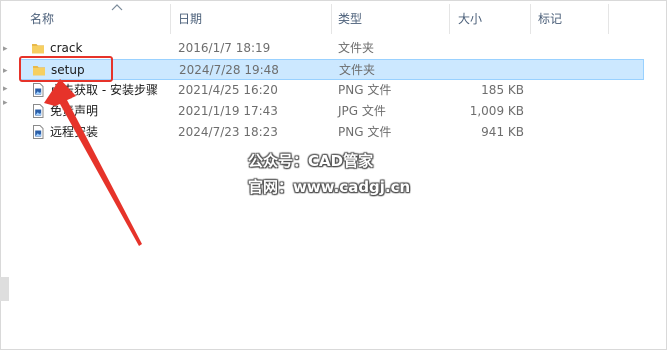  I want to click on file-size: 941 KB, so click(502, 132).